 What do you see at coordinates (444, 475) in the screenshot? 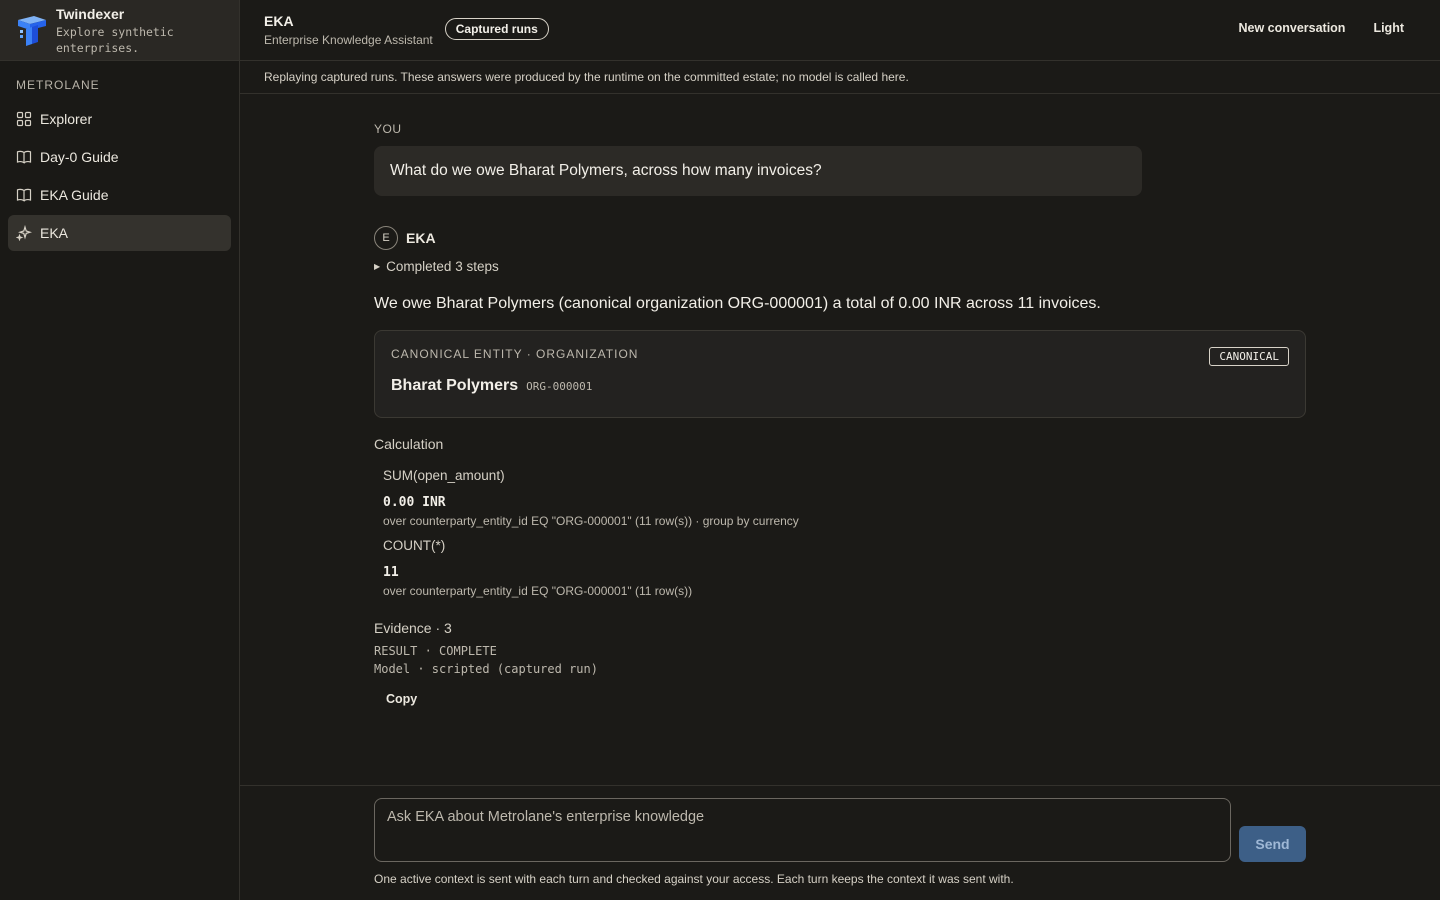
I see `calculation-expression: SUM(open_amount)` at bounding box center [444, 475].